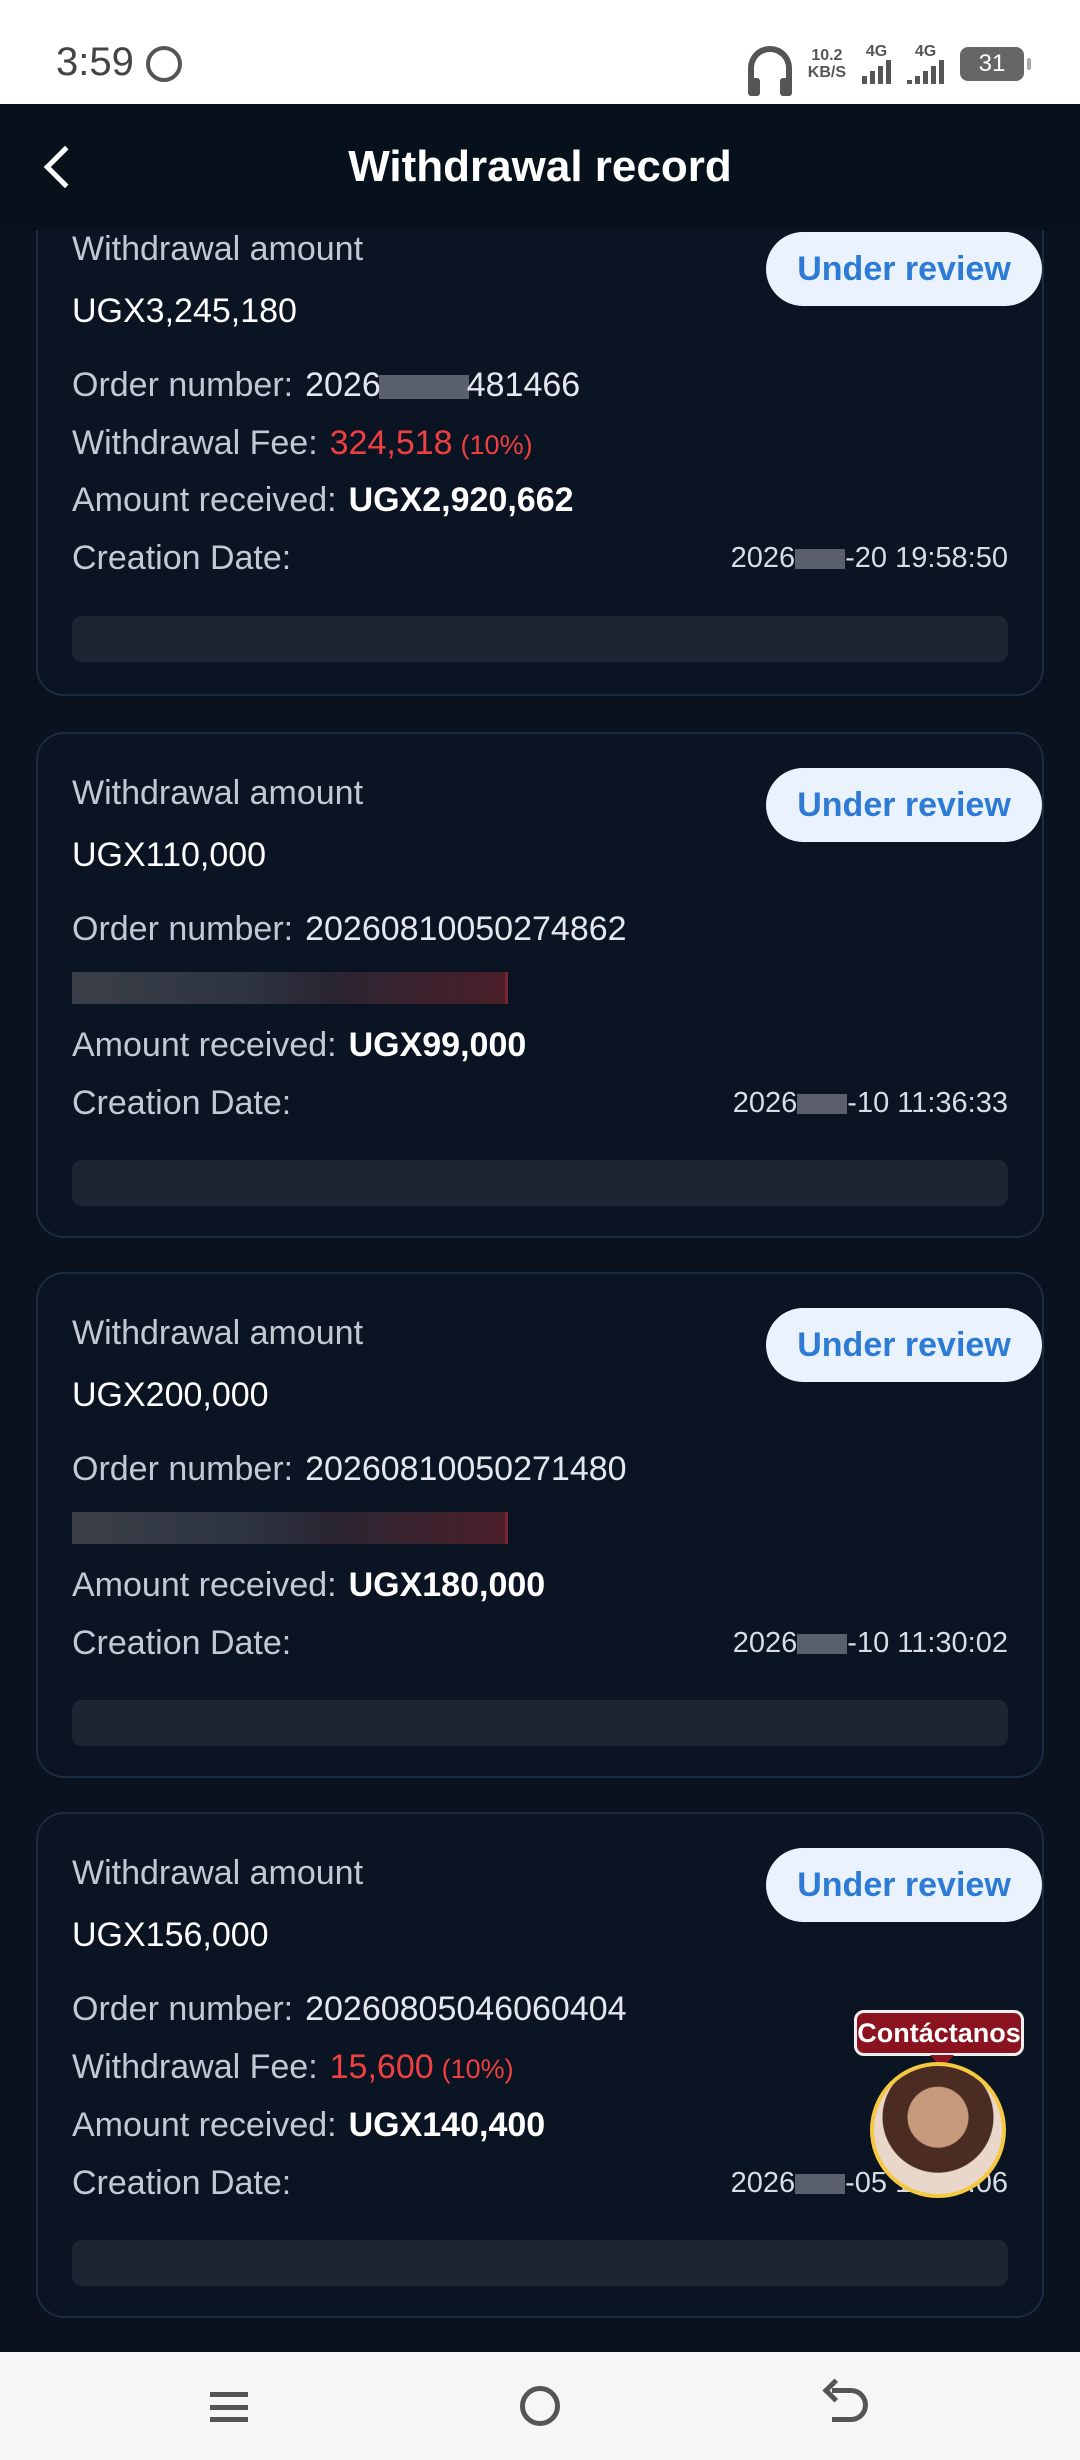 This screenshot has height=2460, width=1080. I want to click on contact-support-button: Contáctanos, so click(939, 2105).